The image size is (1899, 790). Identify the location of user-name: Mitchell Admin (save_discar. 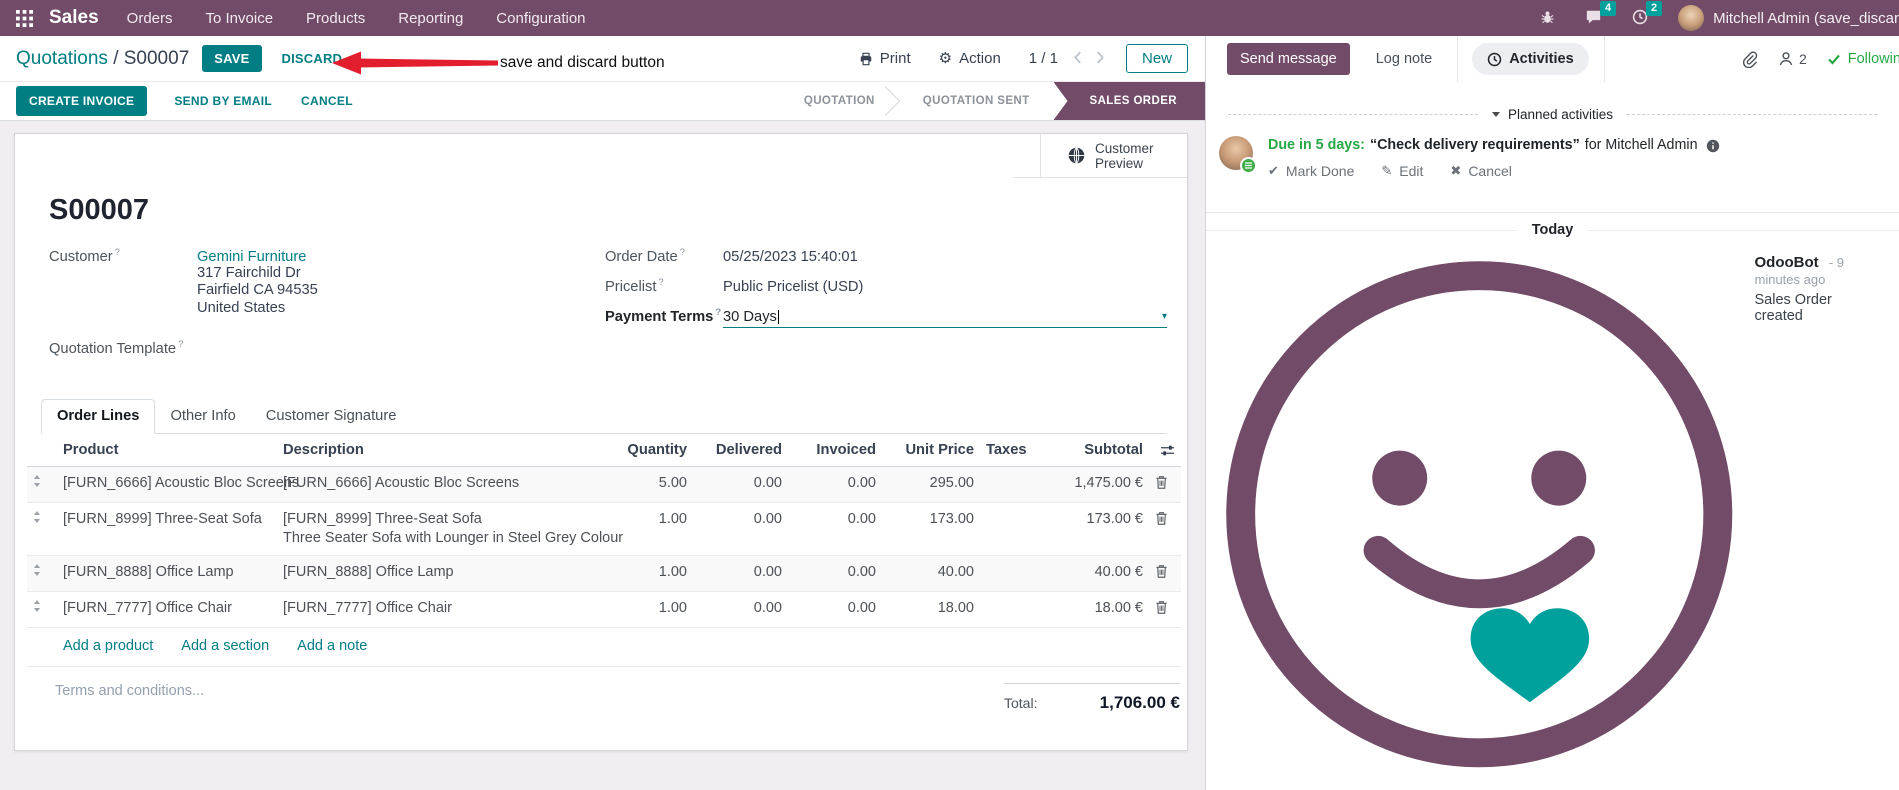
(1806, 18).